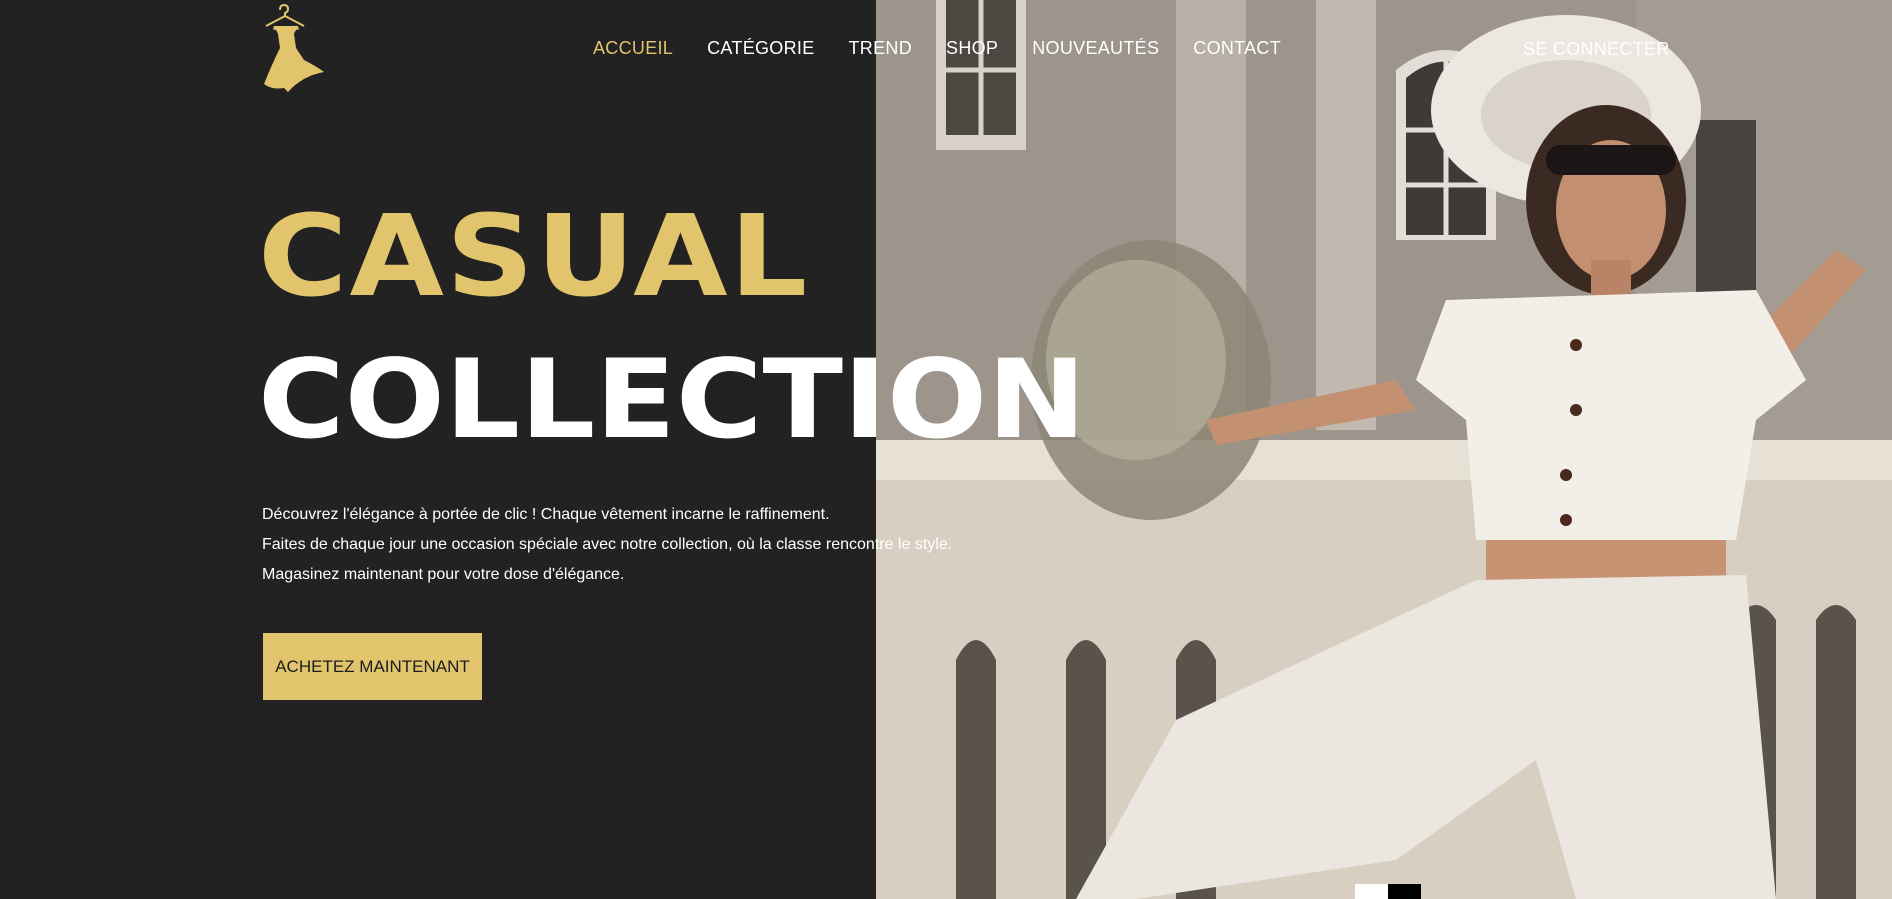 This screenshot has width=1892, height=899. What do you see at coordinates (534, 256) in the screenshot?
I see `hero-title-line-1: CASUAL` at bounding box center [534, 256].